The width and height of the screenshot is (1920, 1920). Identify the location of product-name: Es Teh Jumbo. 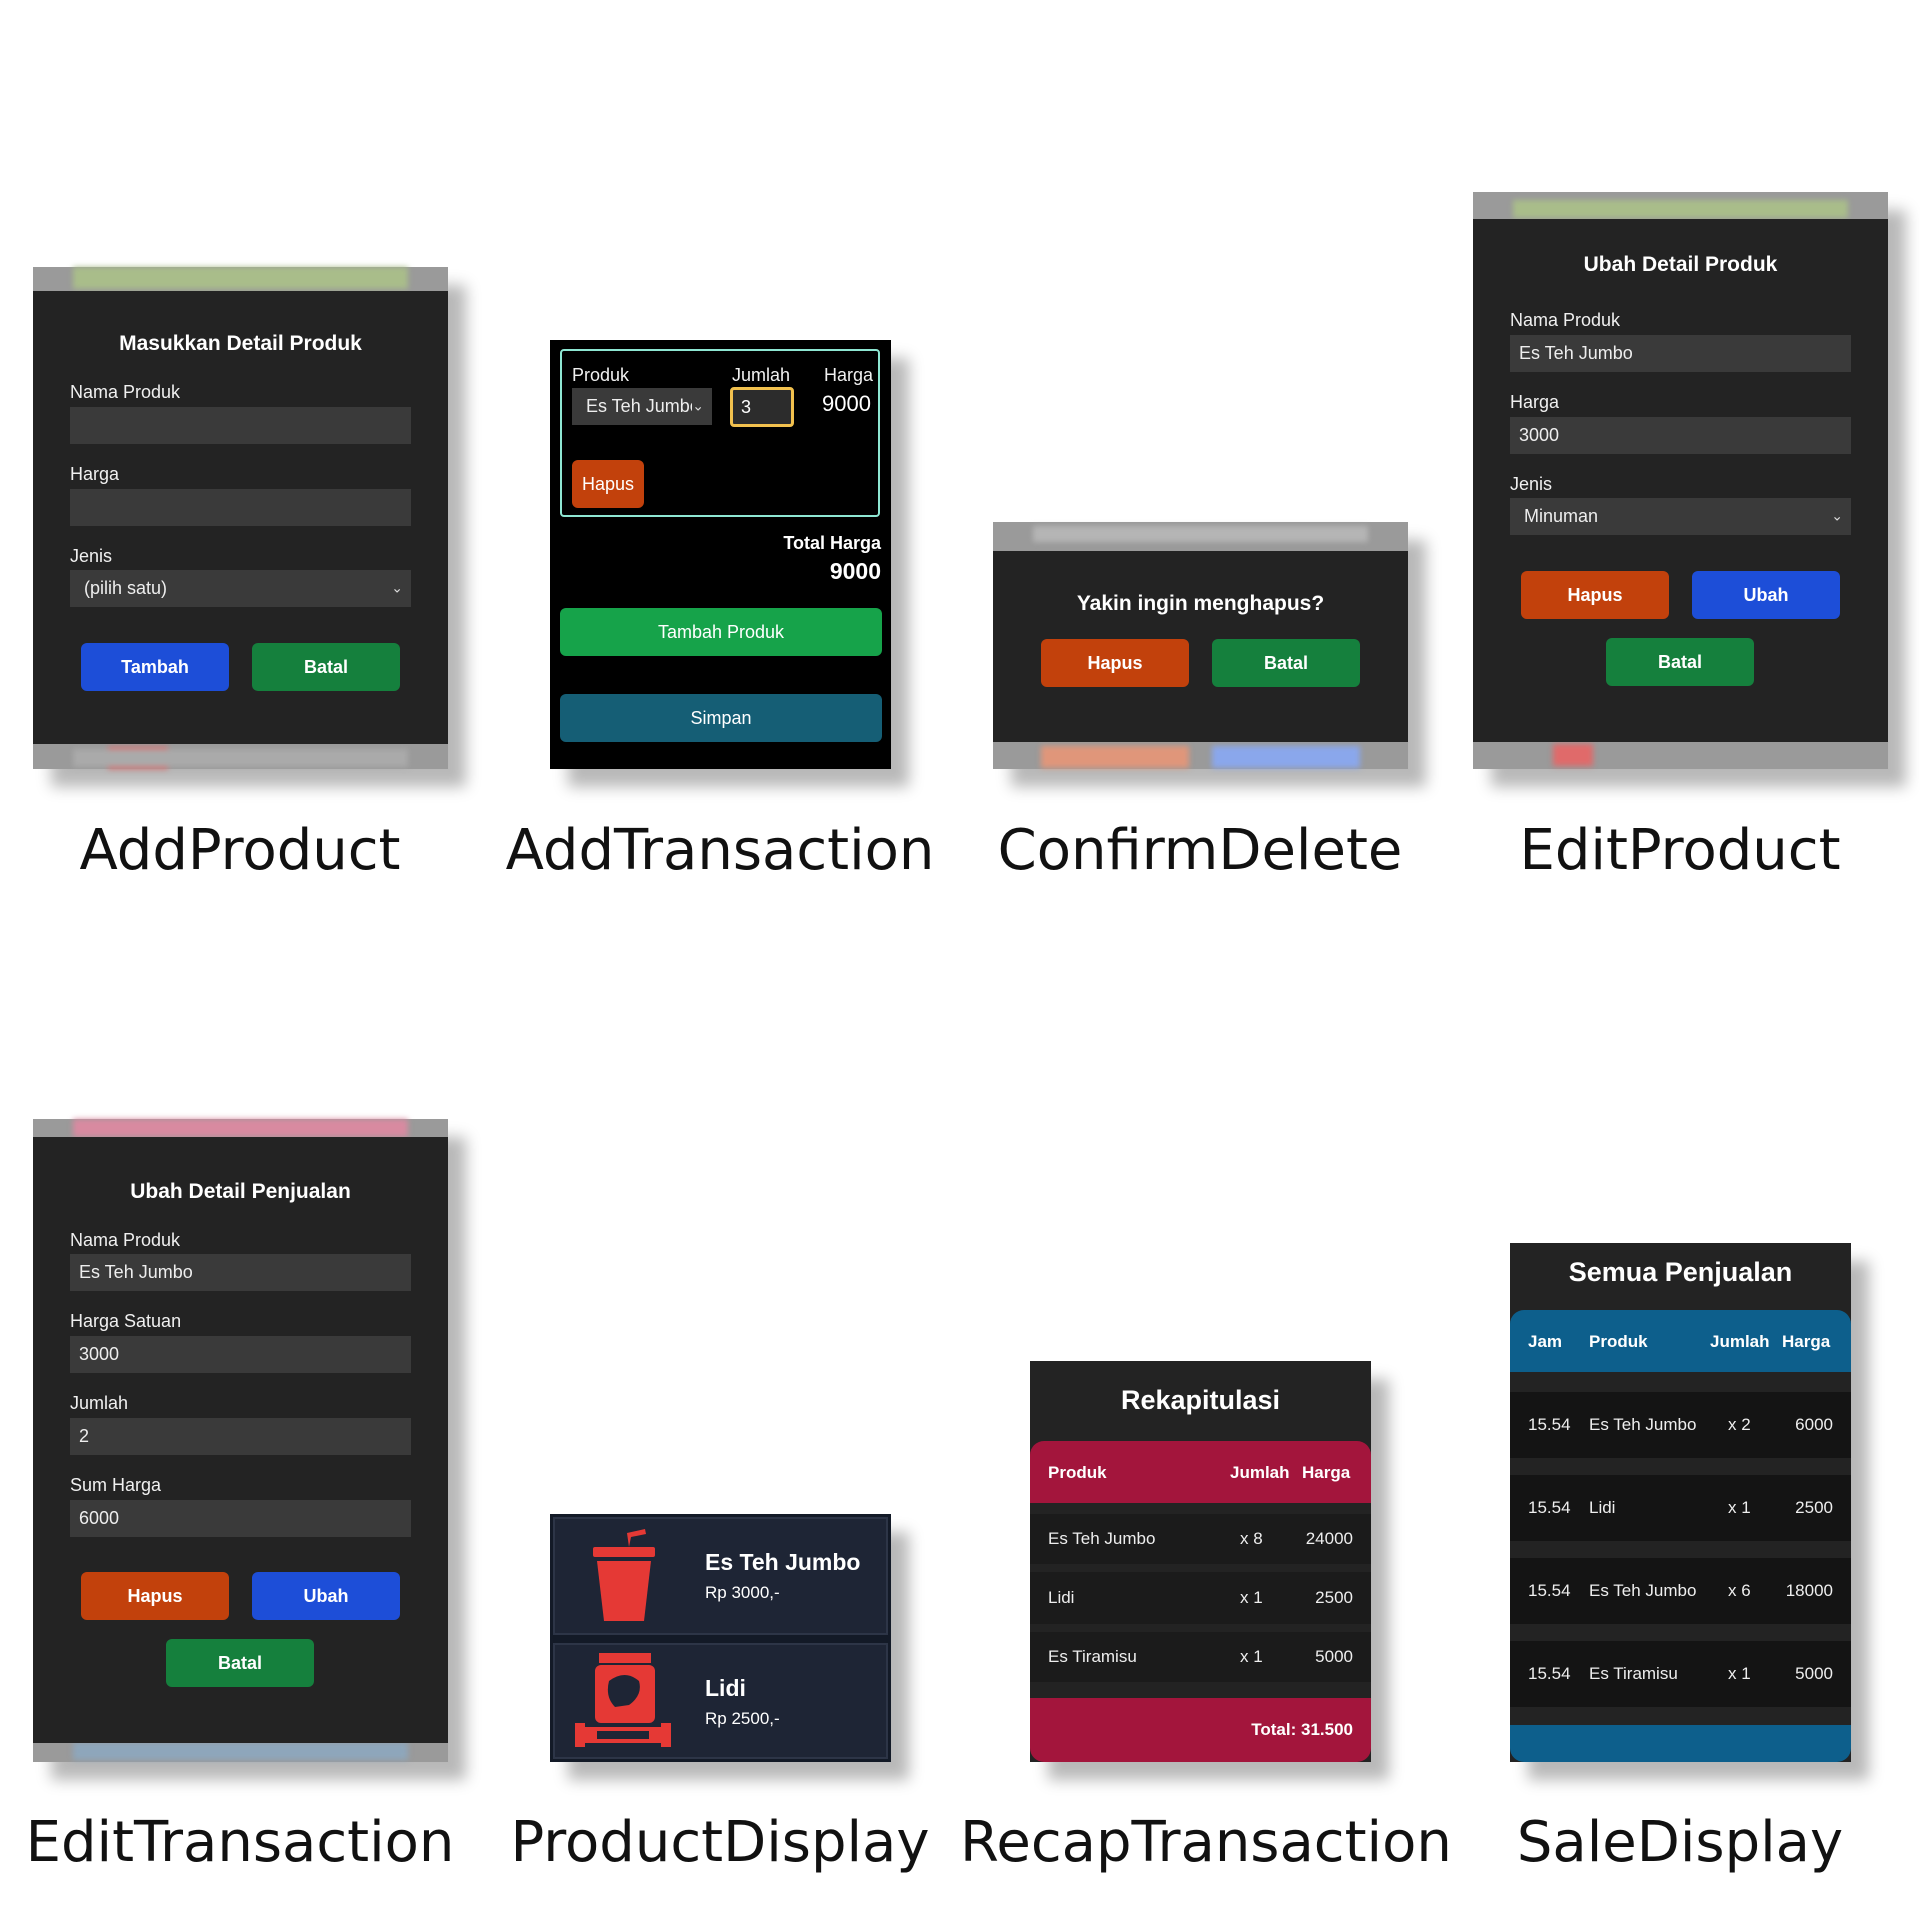
(783, 1562).